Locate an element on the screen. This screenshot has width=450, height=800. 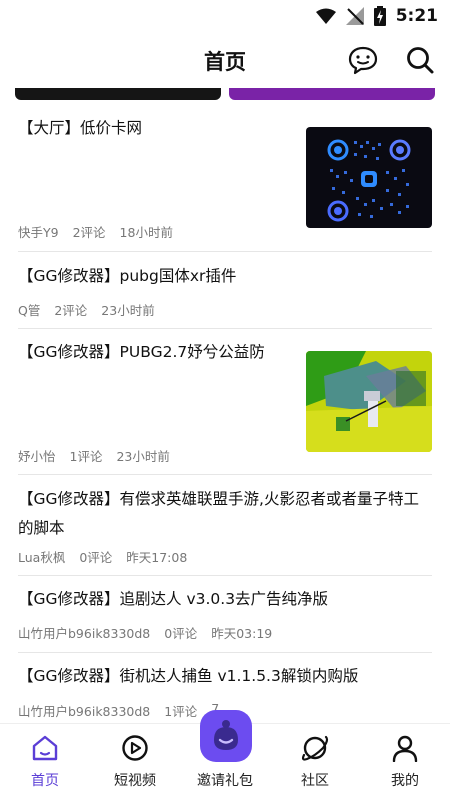
status-icons: 5:21 is located at coordinates (376, 16).